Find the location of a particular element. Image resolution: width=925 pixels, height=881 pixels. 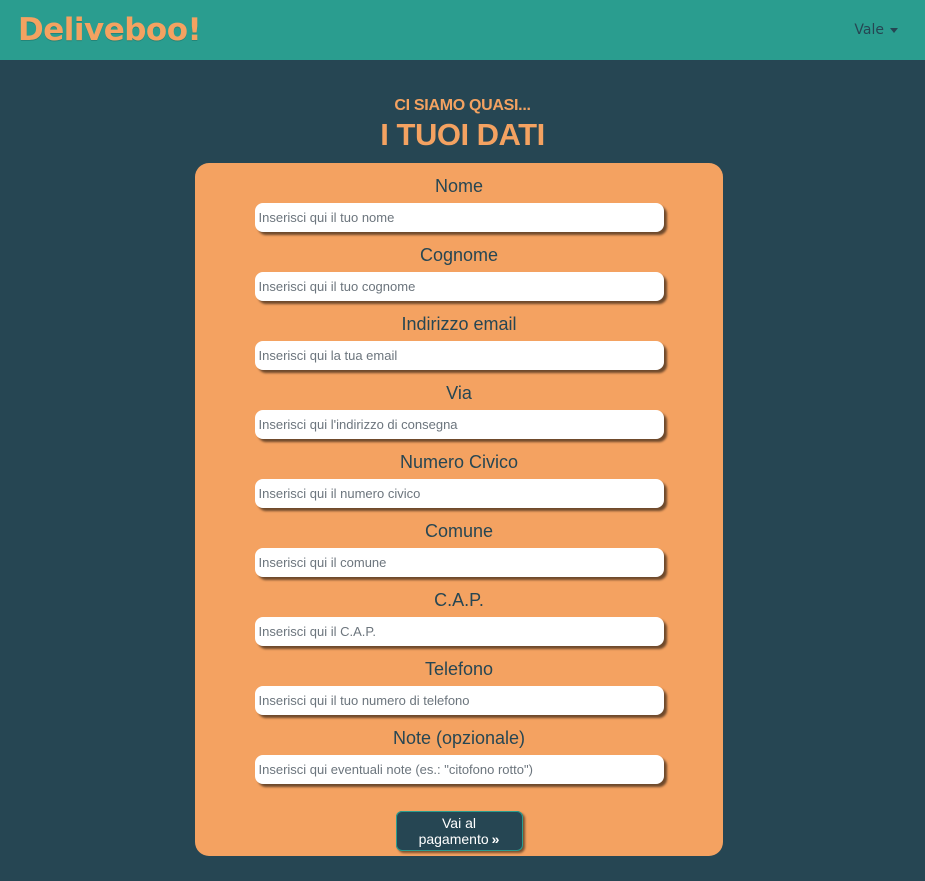

telefono-input is located at coordinates (459, 700).